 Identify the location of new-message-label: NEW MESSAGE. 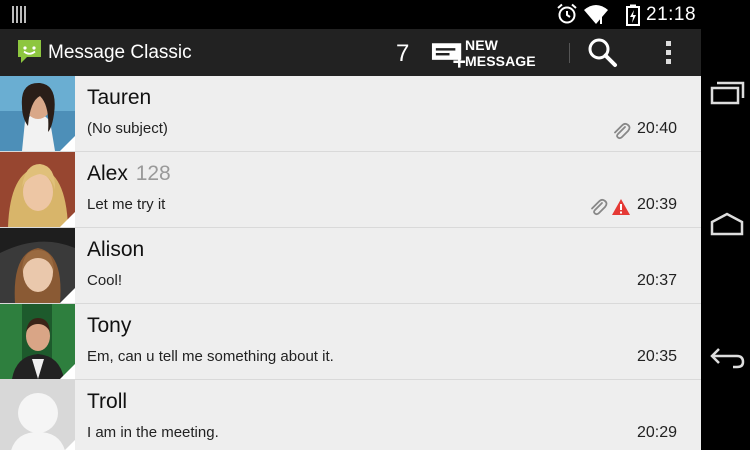
(500, 52).